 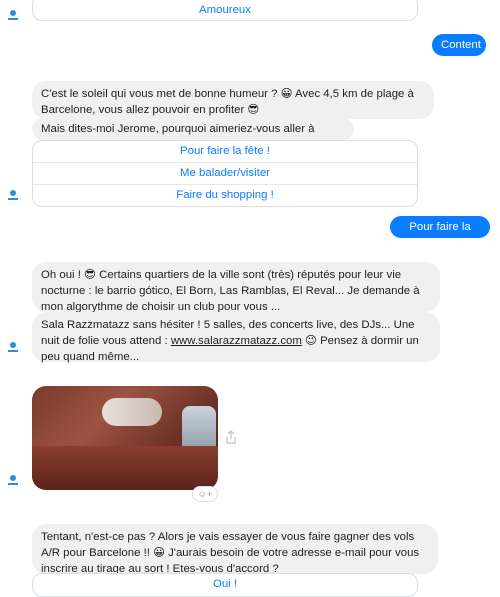 I want to click on gif-cushion, so click(x=125, y=468).